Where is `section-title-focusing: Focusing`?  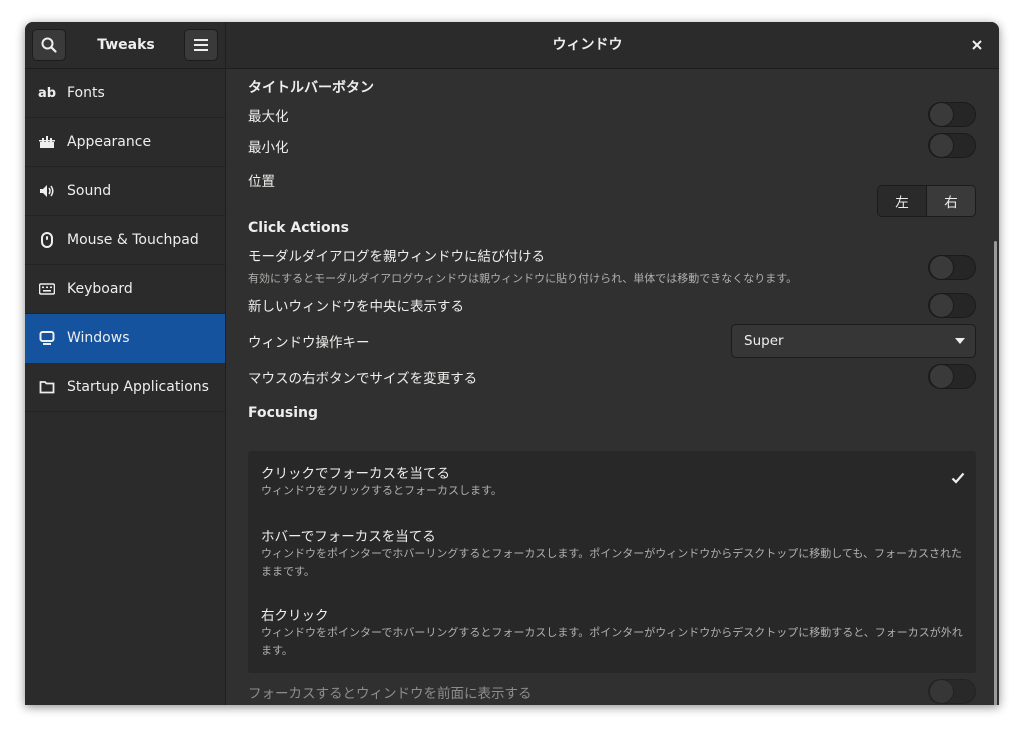 section-title-focusing: Focusing is located at coordinates (283, 413).